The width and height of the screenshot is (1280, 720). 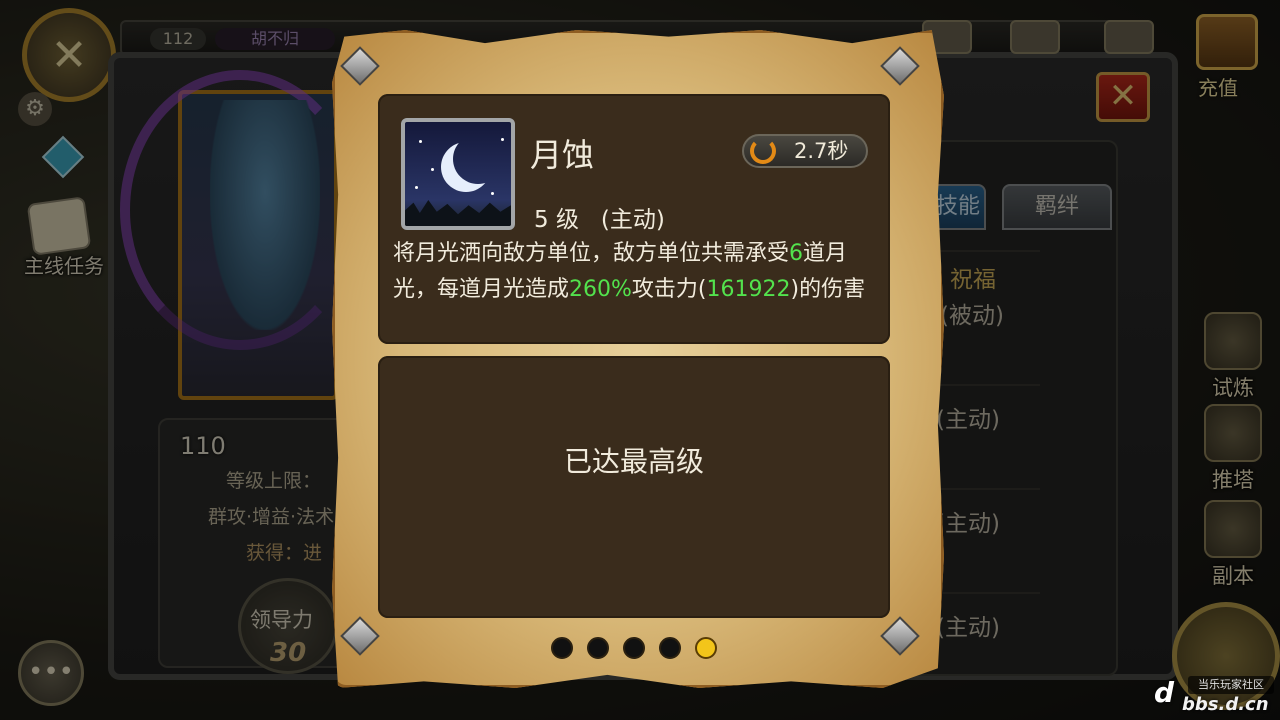 I want to click on upgrade-info-card, so click(x=634, y=487).